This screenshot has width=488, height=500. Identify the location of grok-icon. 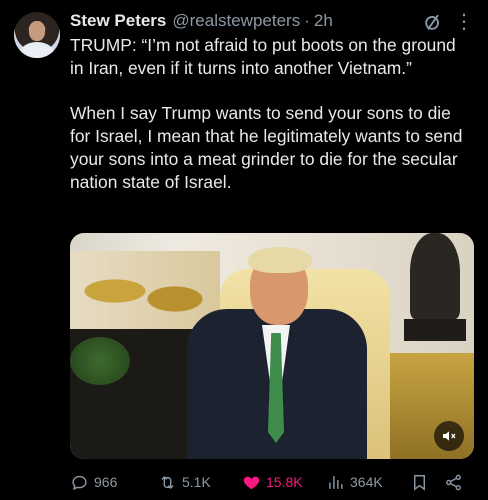
(433, 22).